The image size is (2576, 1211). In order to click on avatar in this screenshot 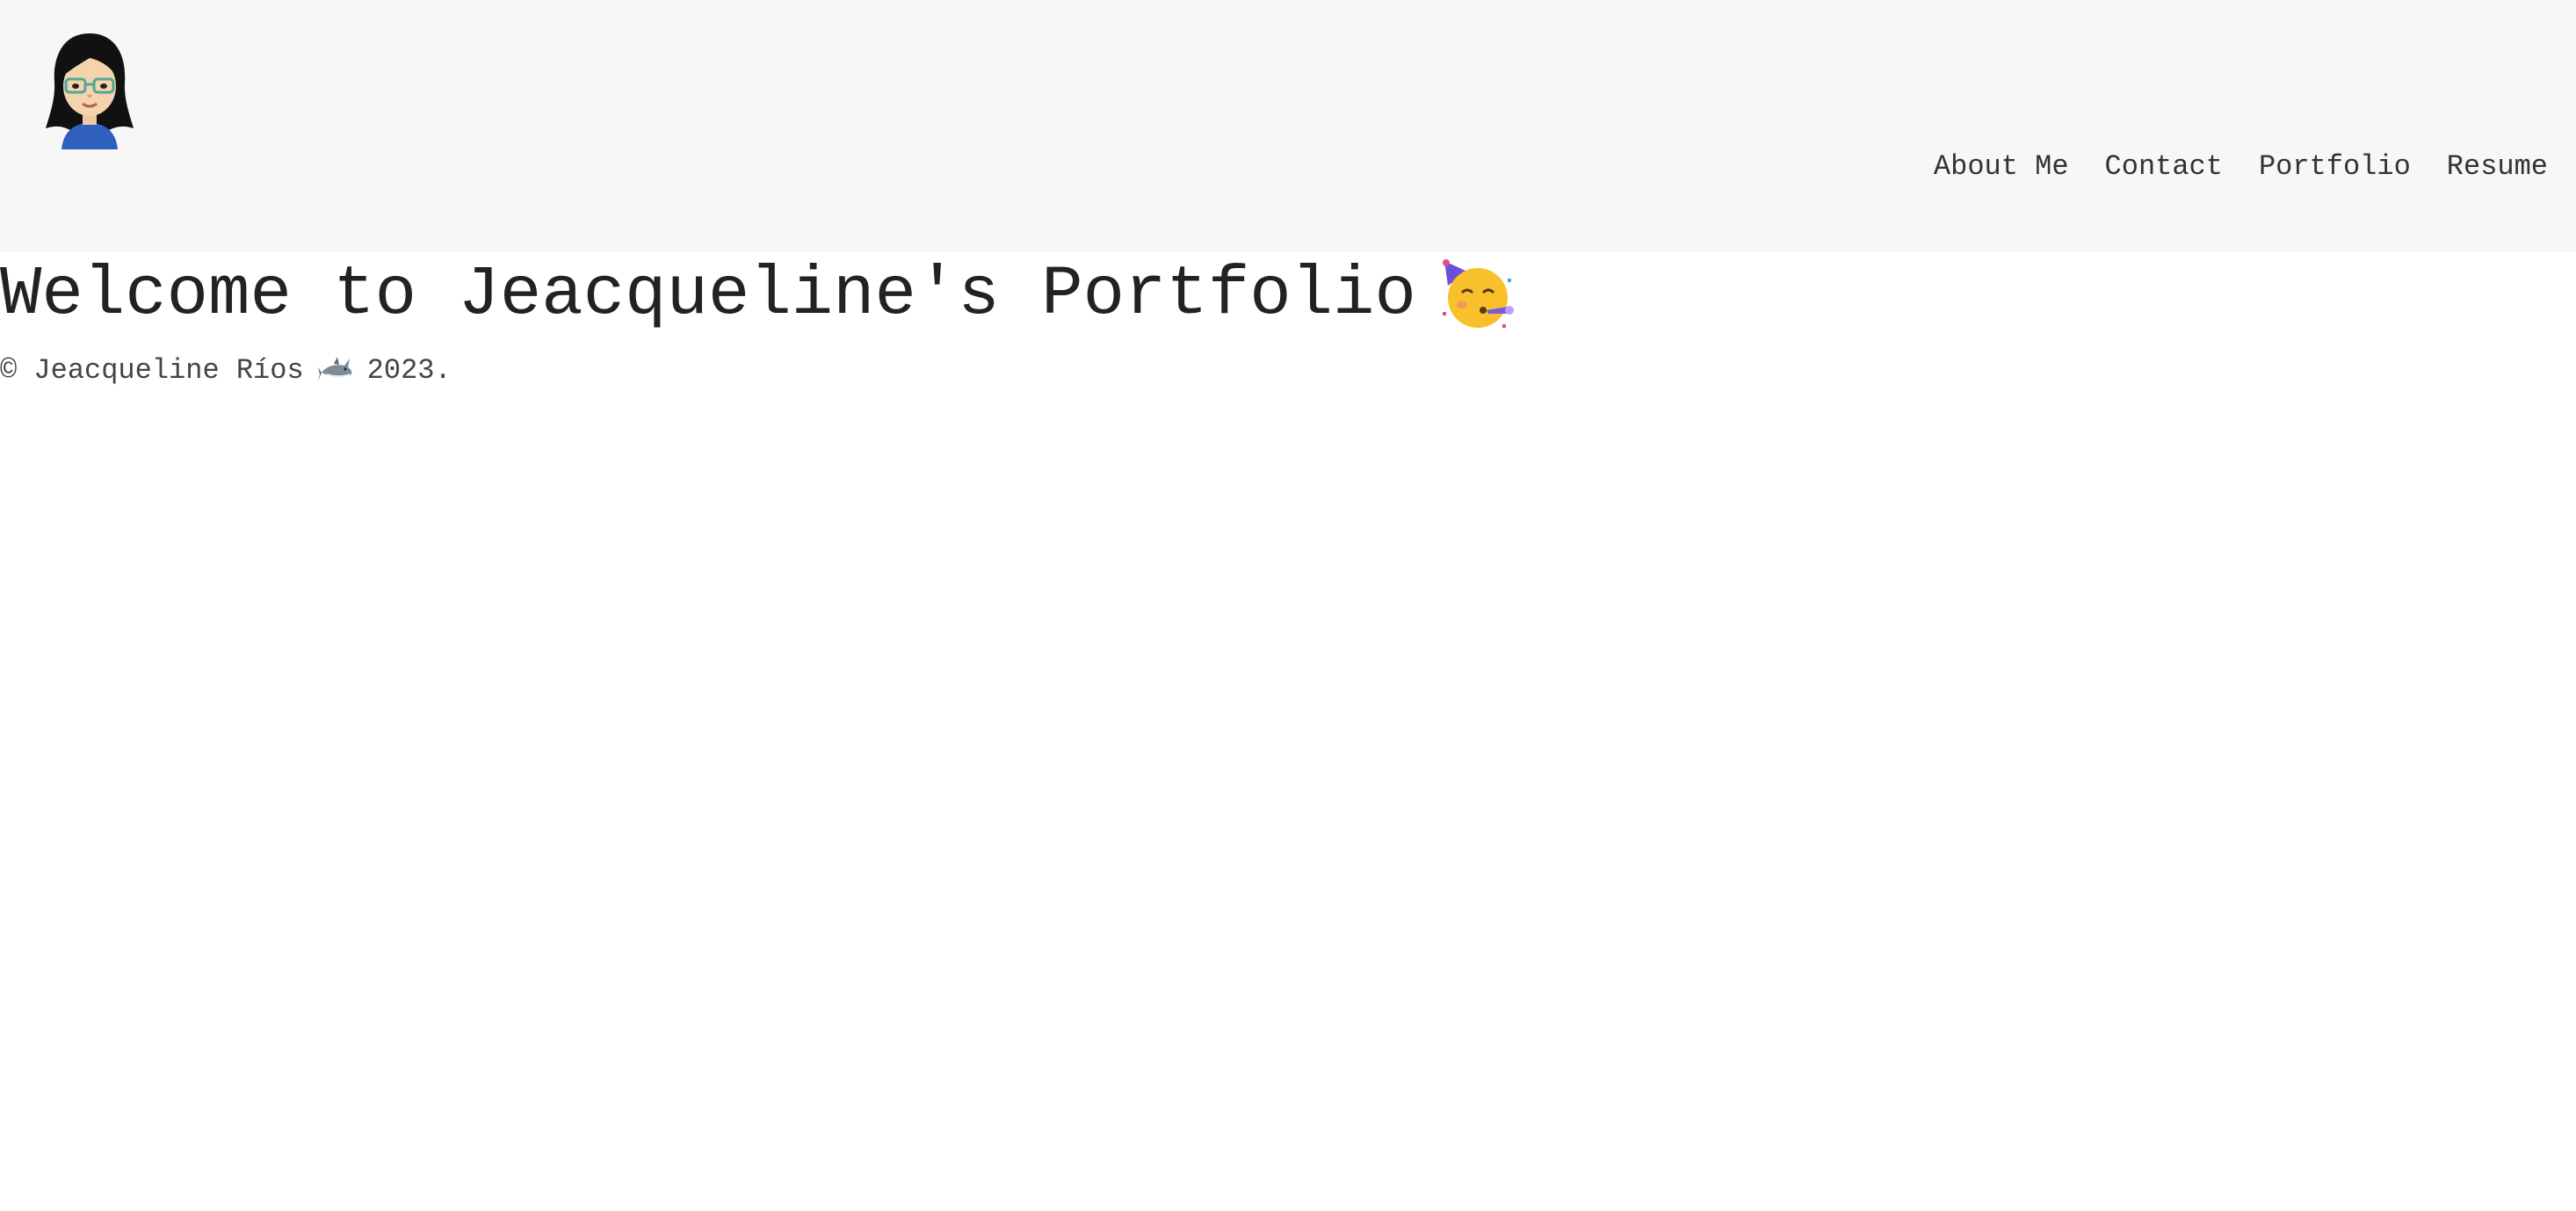, I will do `click(90, 91)`.